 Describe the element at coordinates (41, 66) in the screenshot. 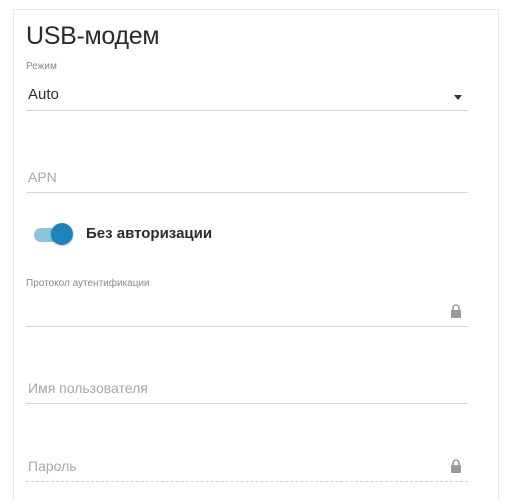

I see `mode-label: Режим` at that location.